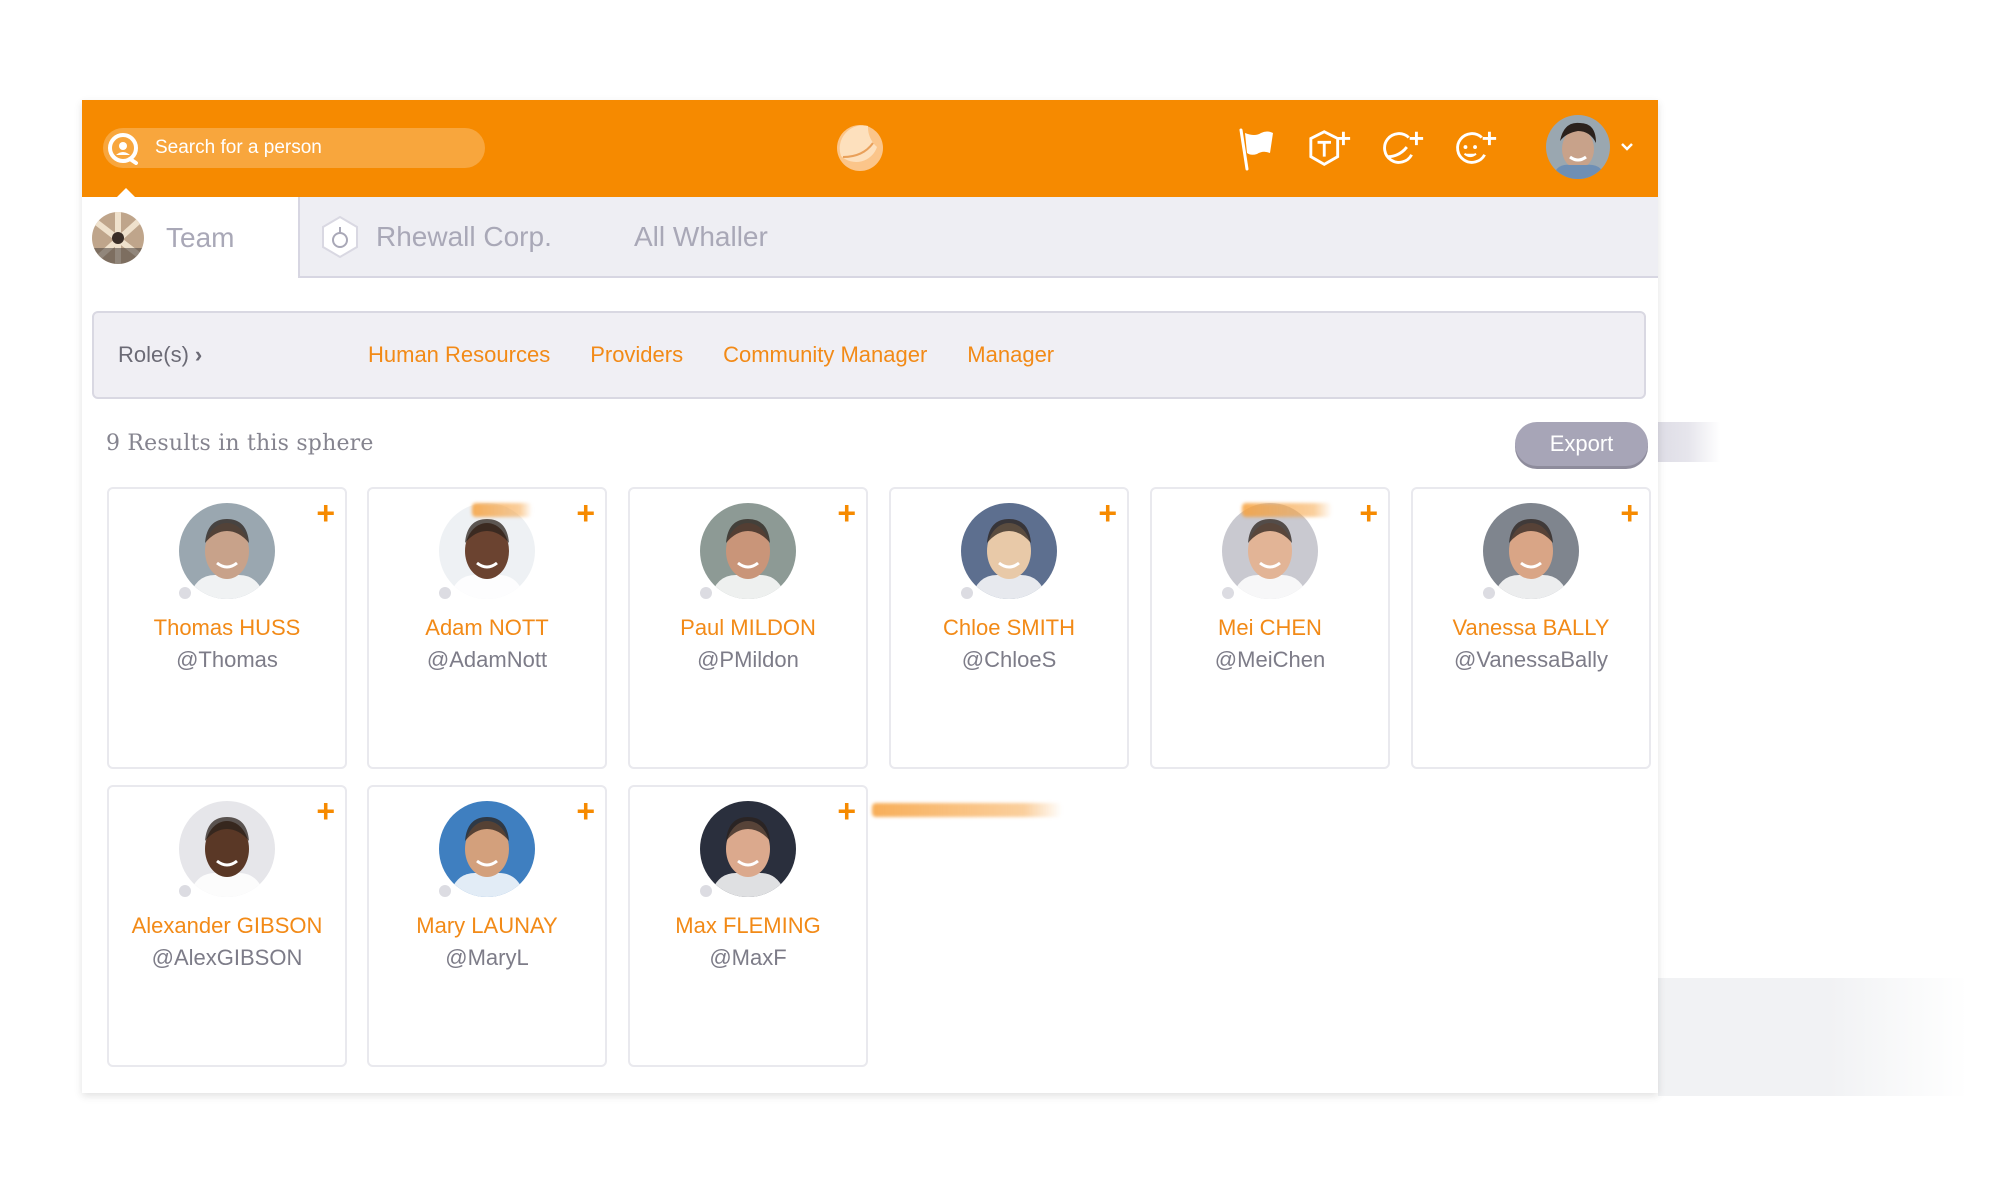  Describe the element at coordinates (1257, 149) in the screenshot. I see `flag-icon` at that location.